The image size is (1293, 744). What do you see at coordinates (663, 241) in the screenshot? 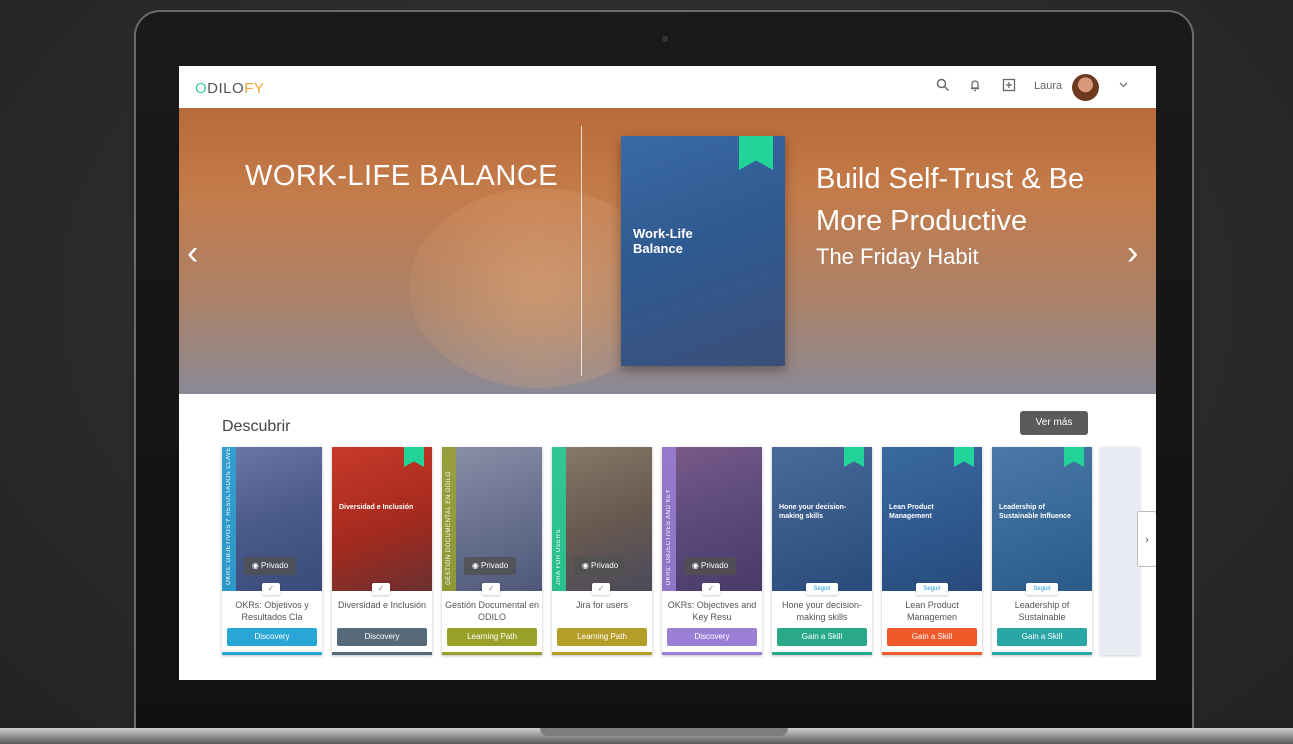
I see `cover-title: Work-Life Balance` at bounding box center [663, 241].